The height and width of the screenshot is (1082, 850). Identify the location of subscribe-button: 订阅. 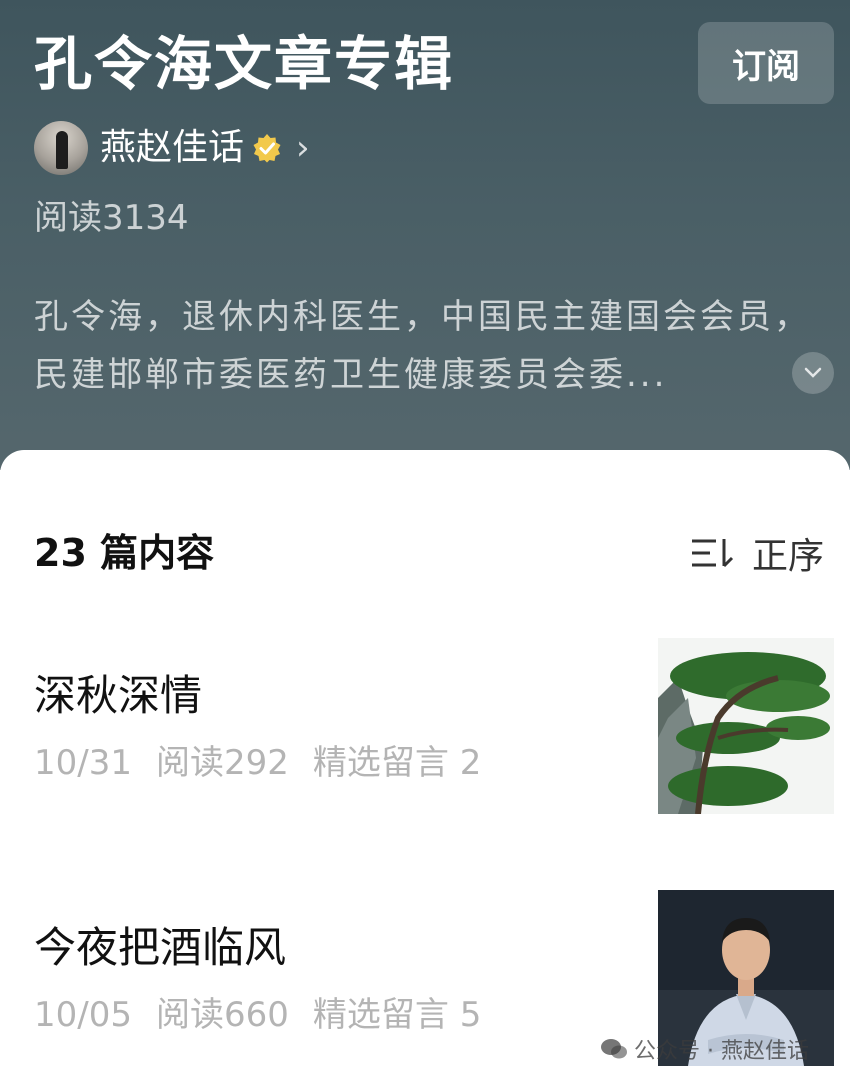
(766, 63).